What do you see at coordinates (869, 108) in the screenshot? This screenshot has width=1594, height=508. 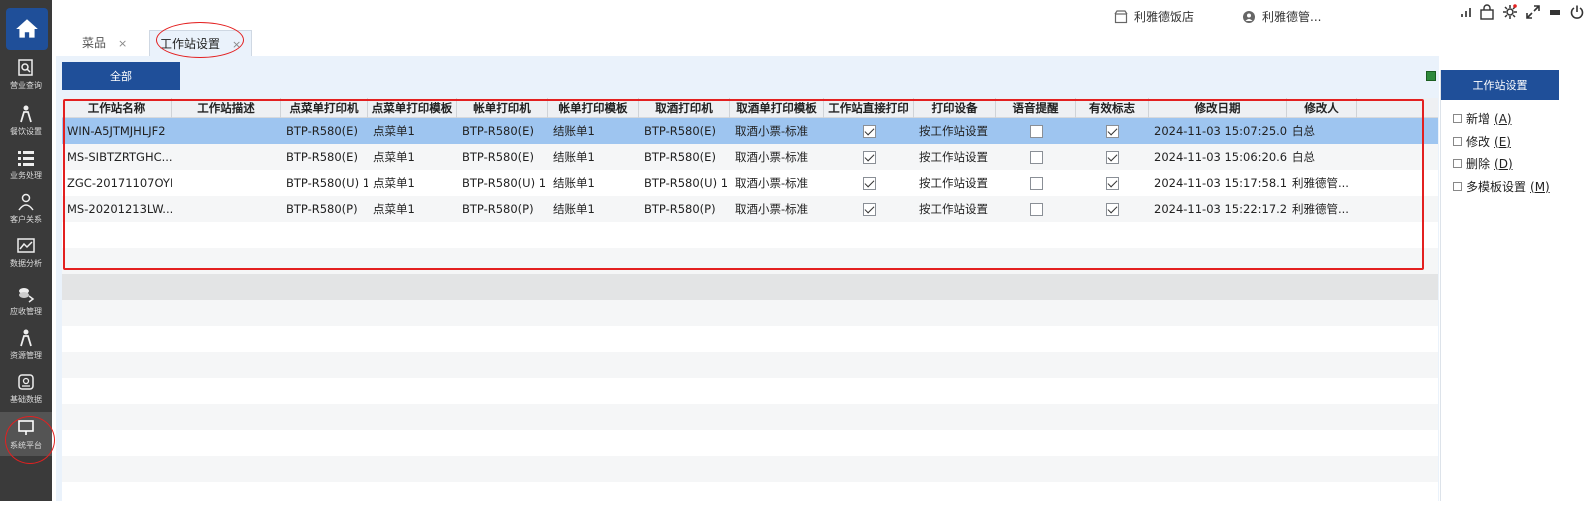 I see `column-header: 工作站直接打印` at bounding box center [869, 108].